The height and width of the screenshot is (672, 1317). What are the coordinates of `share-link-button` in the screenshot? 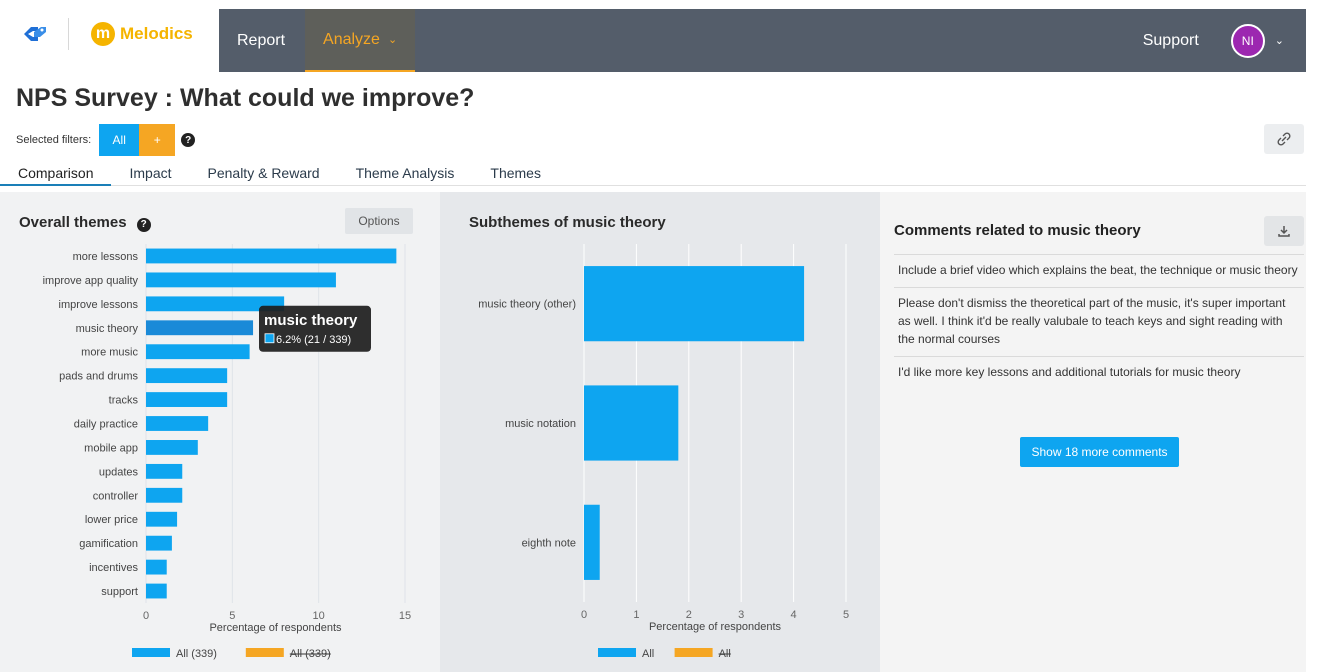 It's located at (1284, 139).